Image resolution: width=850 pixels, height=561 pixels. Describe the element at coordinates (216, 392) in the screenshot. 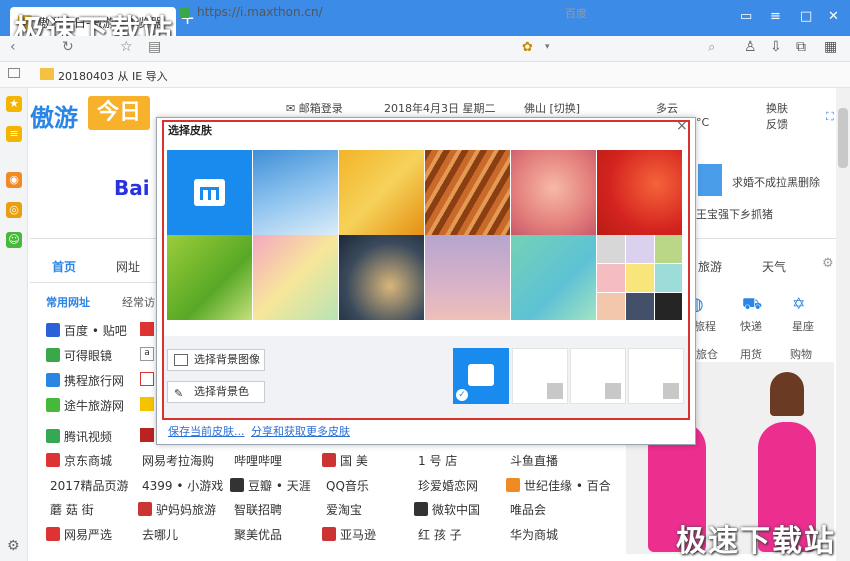

I see `choose-color-button: ✎ 选择背景色` at that location.